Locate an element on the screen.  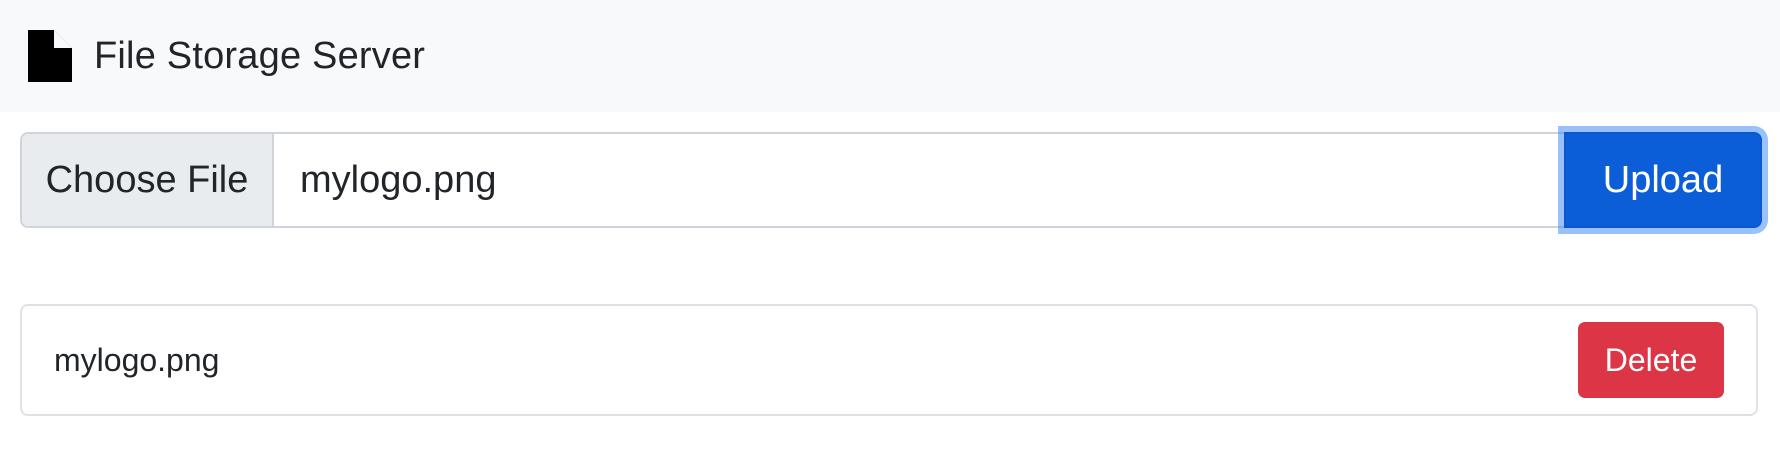
file-name: mylogo.png is located at coordinates (137, 359).